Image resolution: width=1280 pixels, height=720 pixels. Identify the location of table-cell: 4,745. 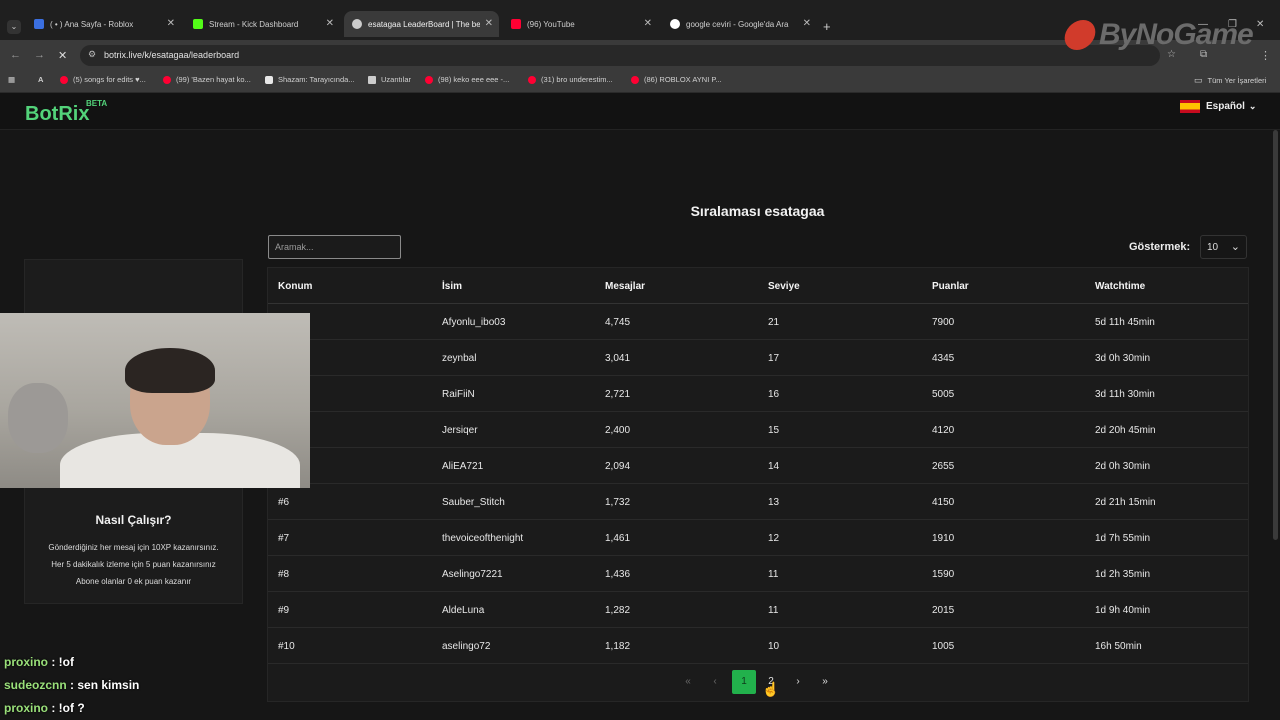
(618, 322).